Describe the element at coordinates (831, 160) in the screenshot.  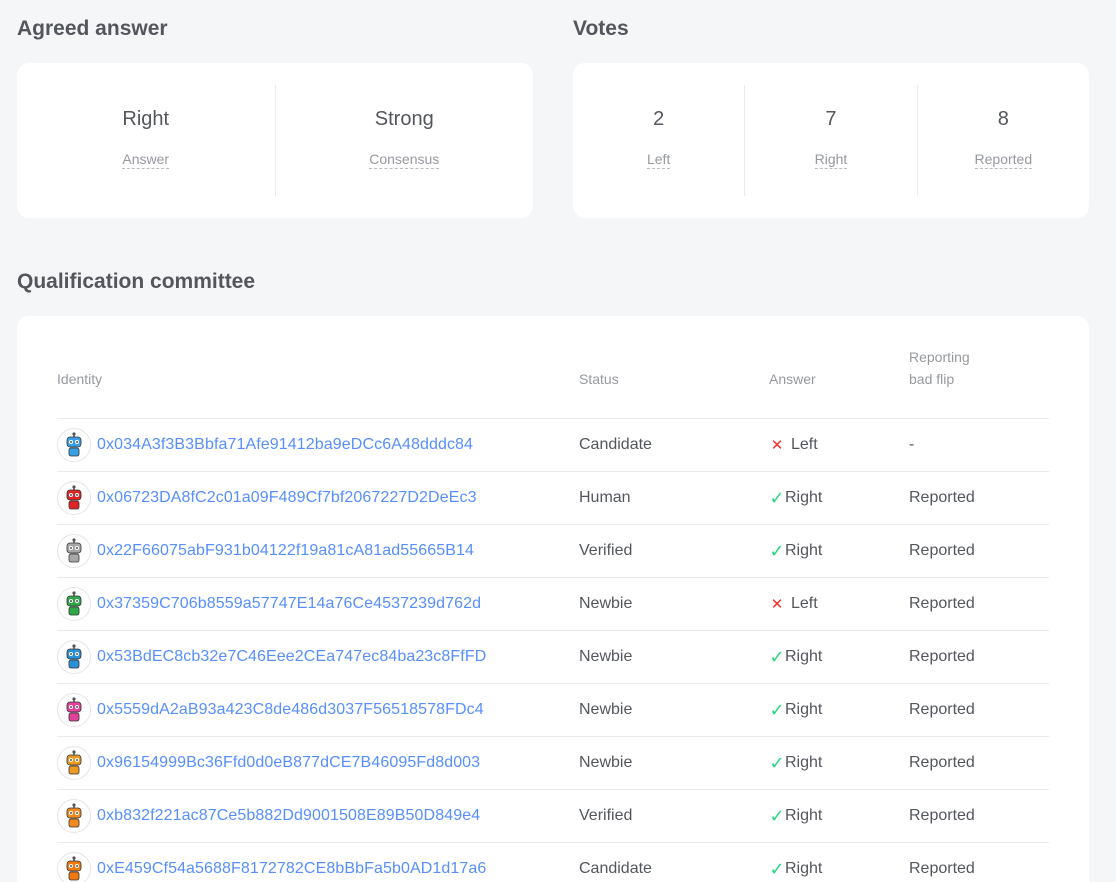
I see `right-votes-label: Right` at that location.